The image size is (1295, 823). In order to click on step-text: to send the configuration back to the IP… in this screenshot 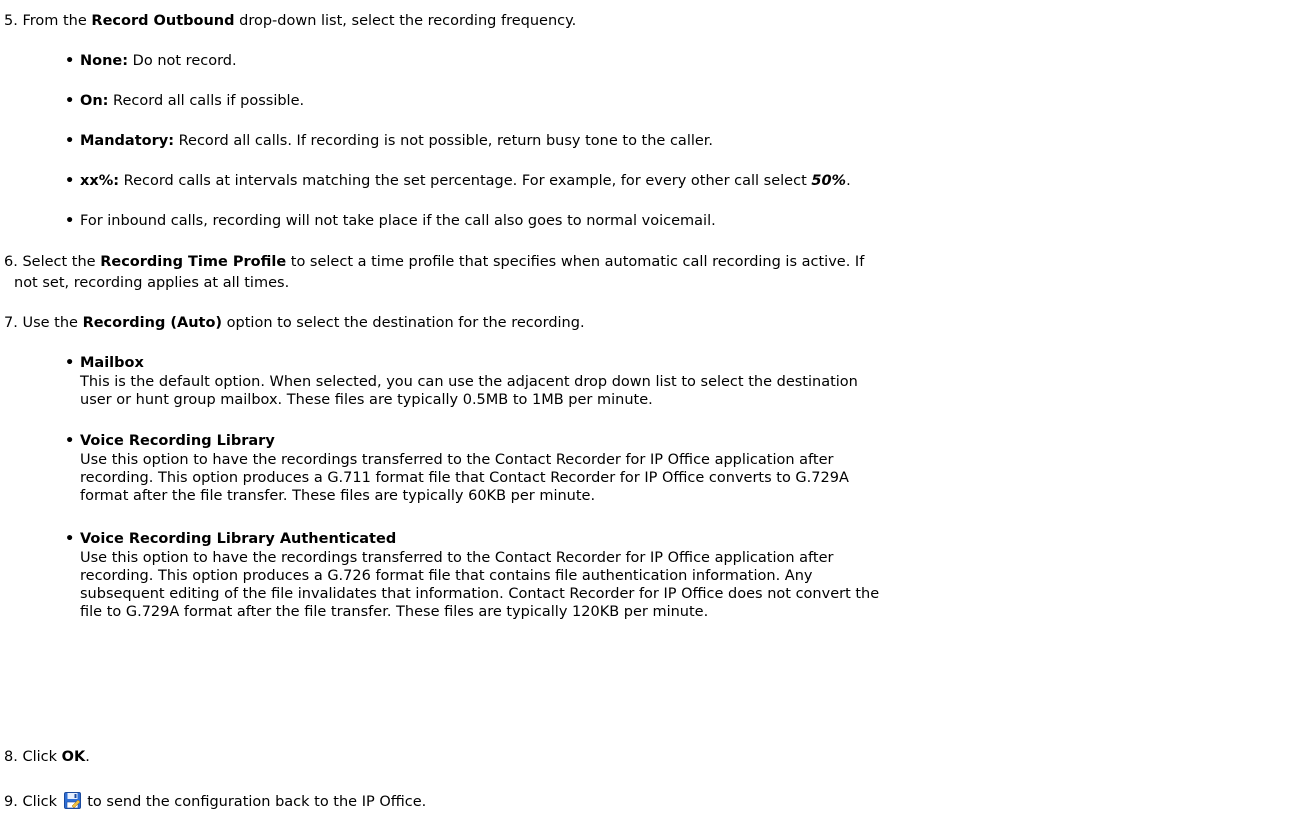, I will do `click(254, 802)`.